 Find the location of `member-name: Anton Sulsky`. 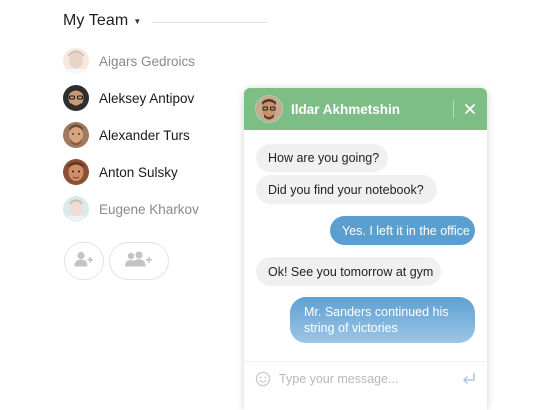

member-name: Anton Sulsky is located at coordinates (138, 172).